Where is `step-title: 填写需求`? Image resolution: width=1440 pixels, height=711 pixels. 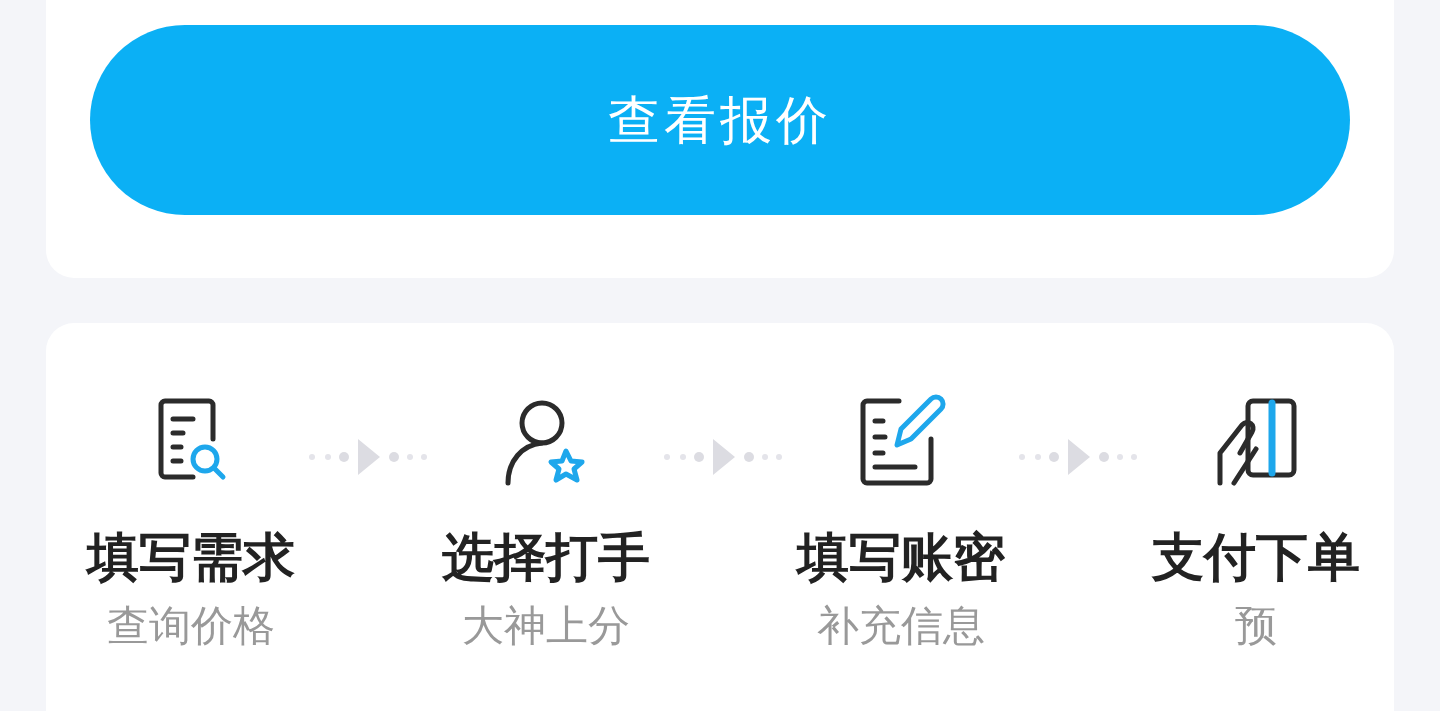 step-title: 填写需求 is located at coordinates (190, 557).